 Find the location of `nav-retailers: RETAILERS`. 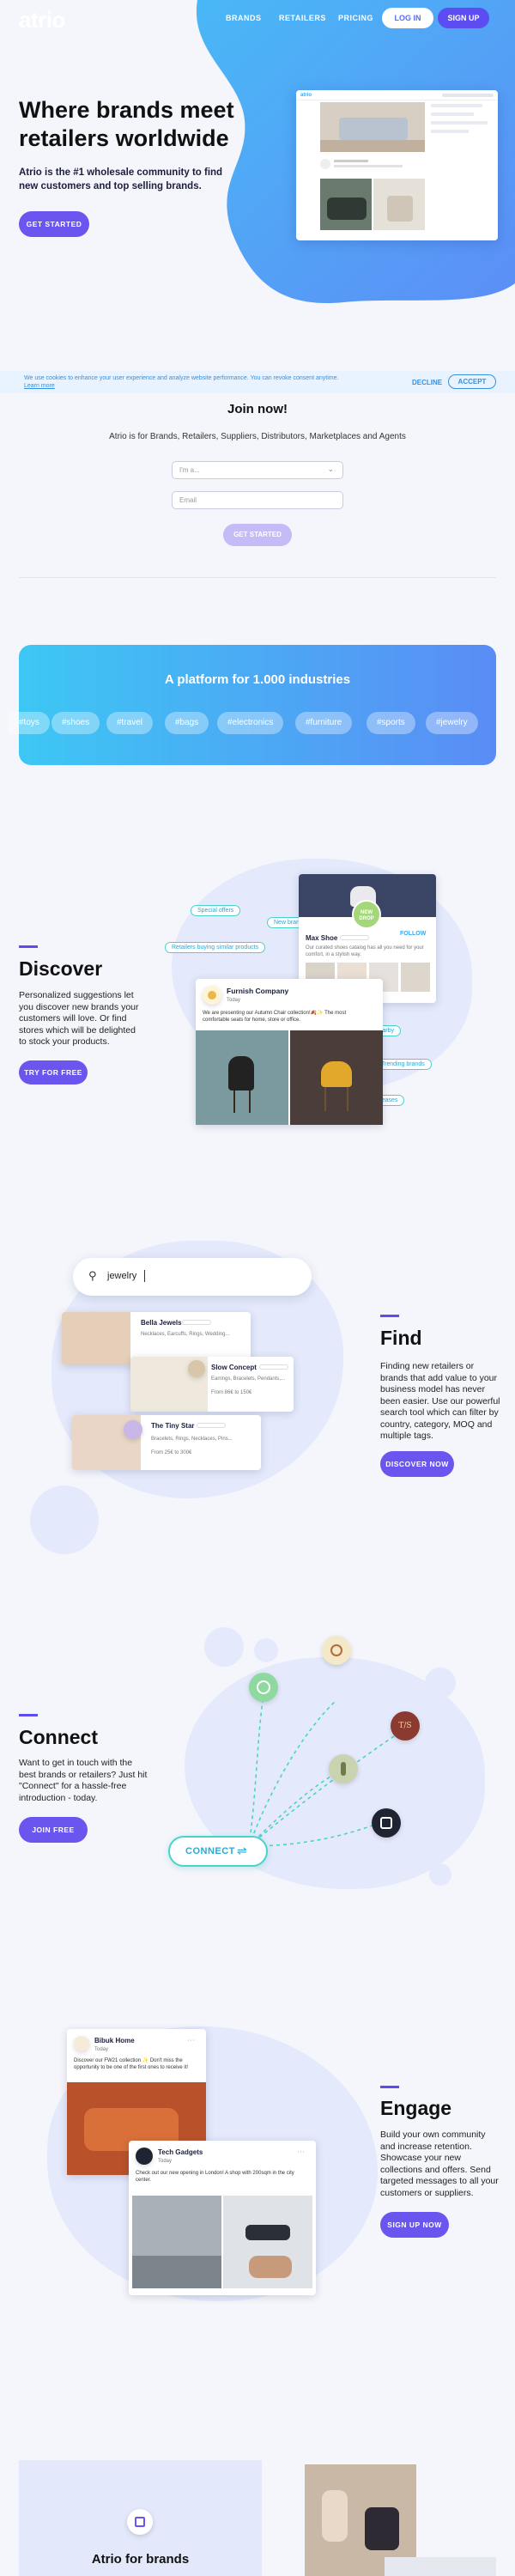

nav-retailers: RETAILERS is located at coordinates (302, 18).